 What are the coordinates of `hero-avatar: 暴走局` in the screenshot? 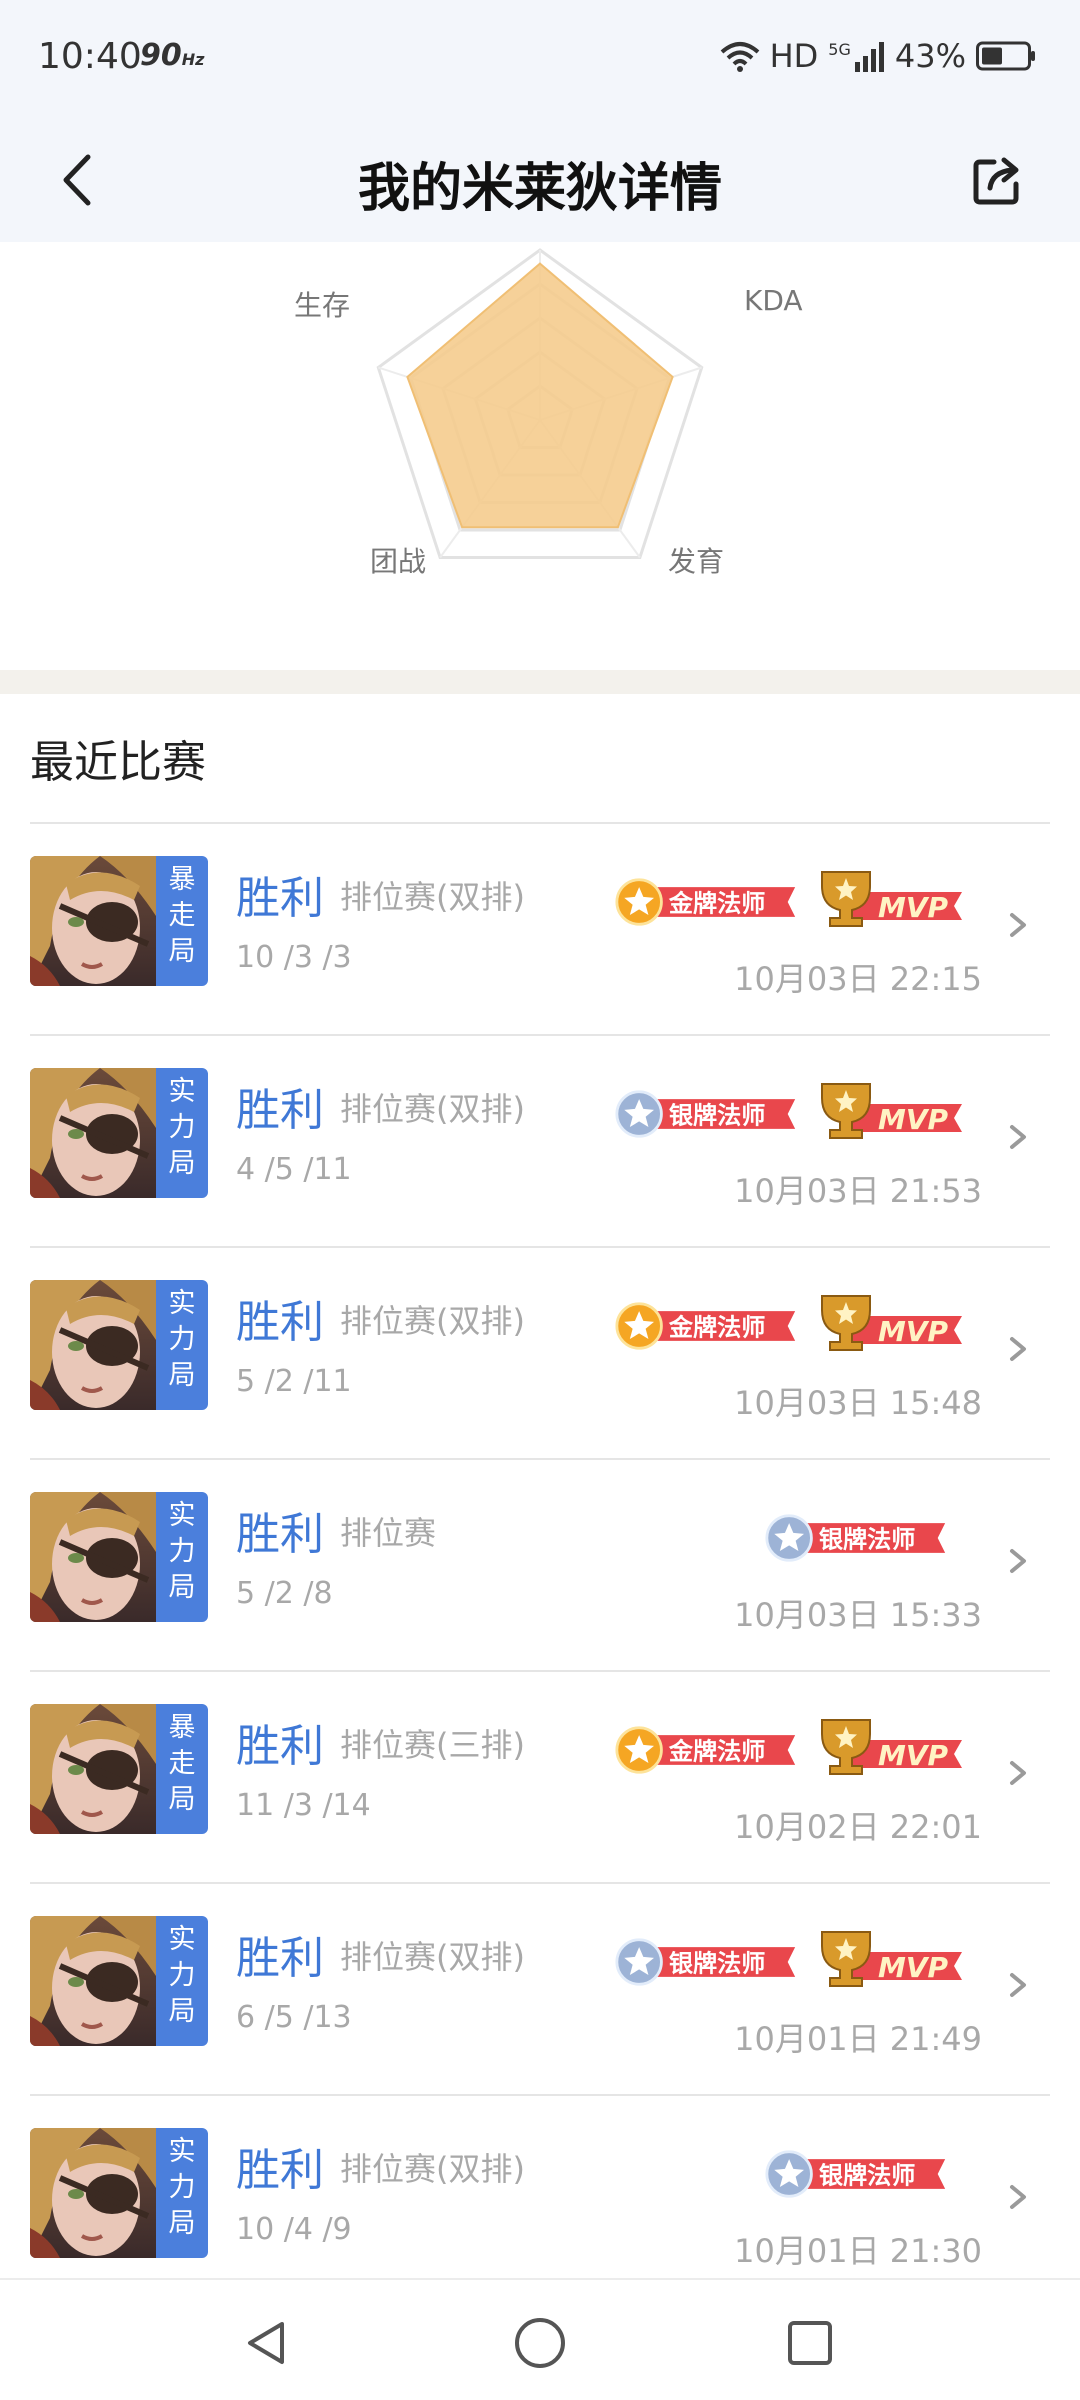 It's located at (119, 1769).